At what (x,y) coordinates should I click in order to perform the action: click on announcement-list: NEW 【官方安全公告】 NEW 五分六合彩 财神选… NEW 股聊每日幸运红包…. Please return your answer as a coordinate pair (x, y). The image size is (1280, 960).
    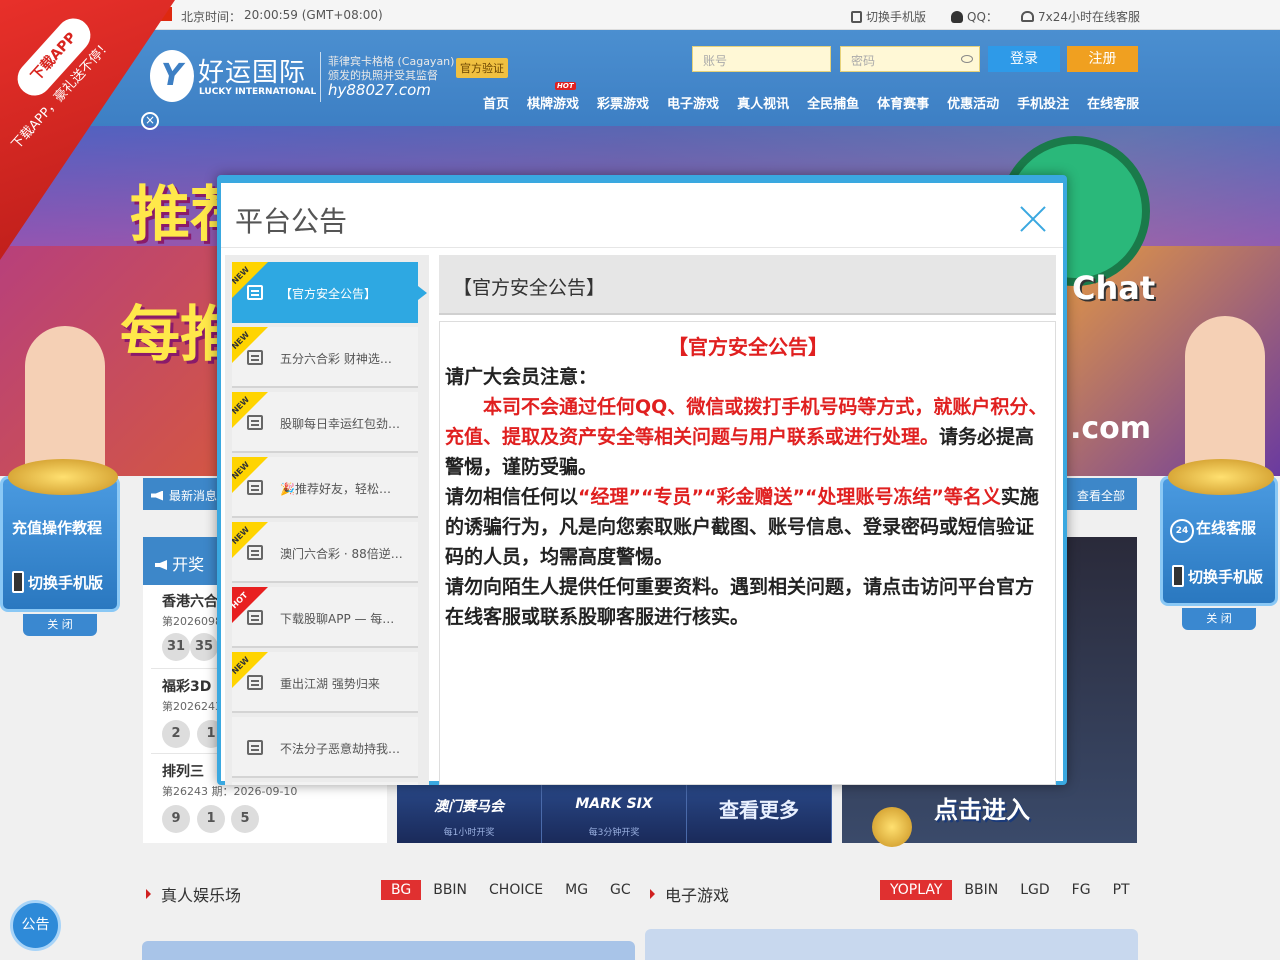
    Looking at the image, I should click on (327, 520).